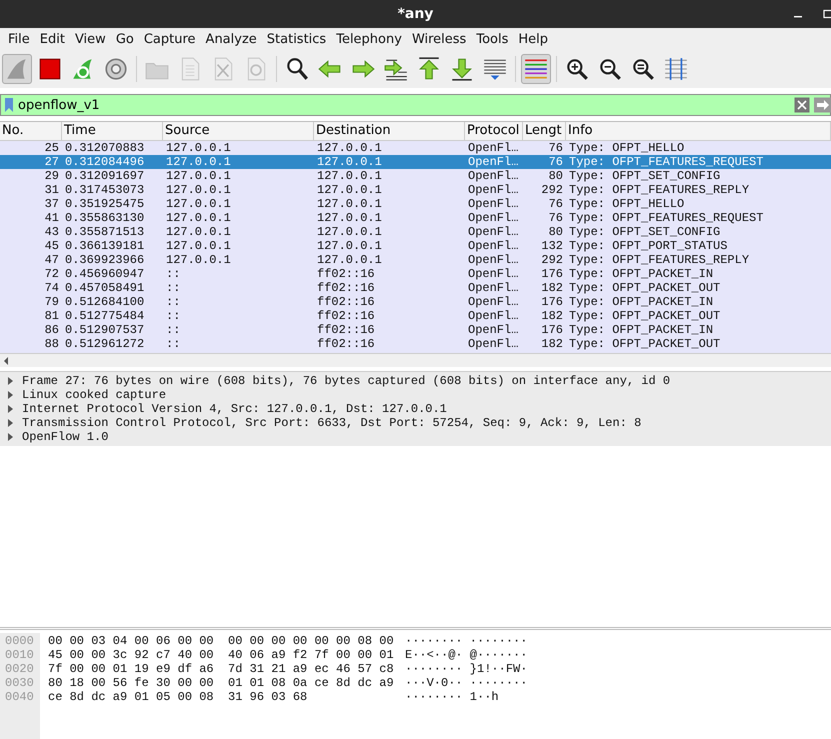  I want to click on packet-row: 37 0.351925475 127.0.0.1 127.0.0.1 OpenFl… 76 Type: OFPT_HELLO, so click(415, 204).